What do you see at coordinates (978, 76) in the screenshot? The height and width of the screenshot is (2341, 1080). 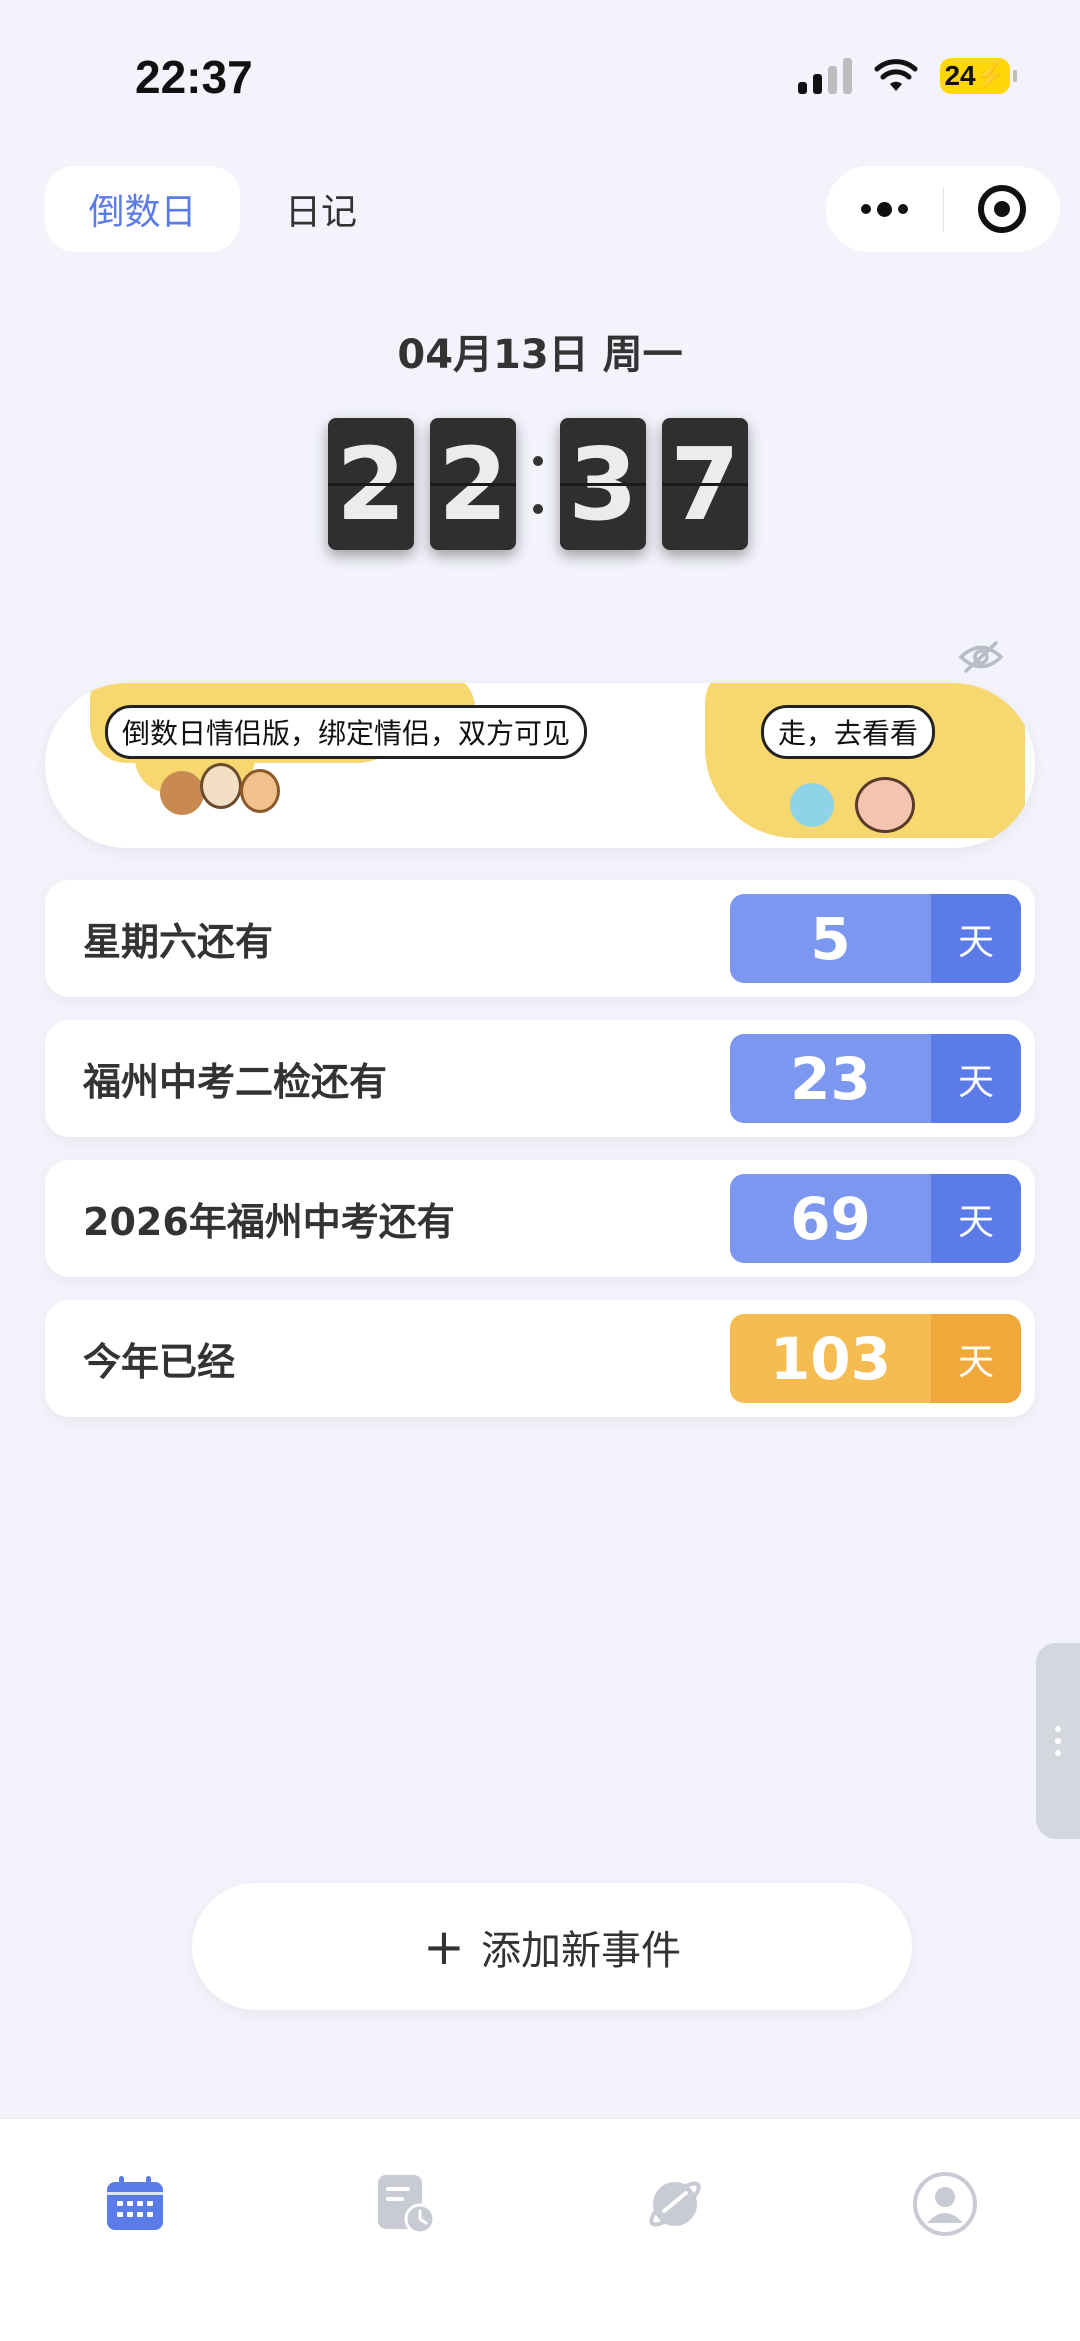 I see `battery-charging-icon: 24 ⚡` at bounding box center [978, 76].